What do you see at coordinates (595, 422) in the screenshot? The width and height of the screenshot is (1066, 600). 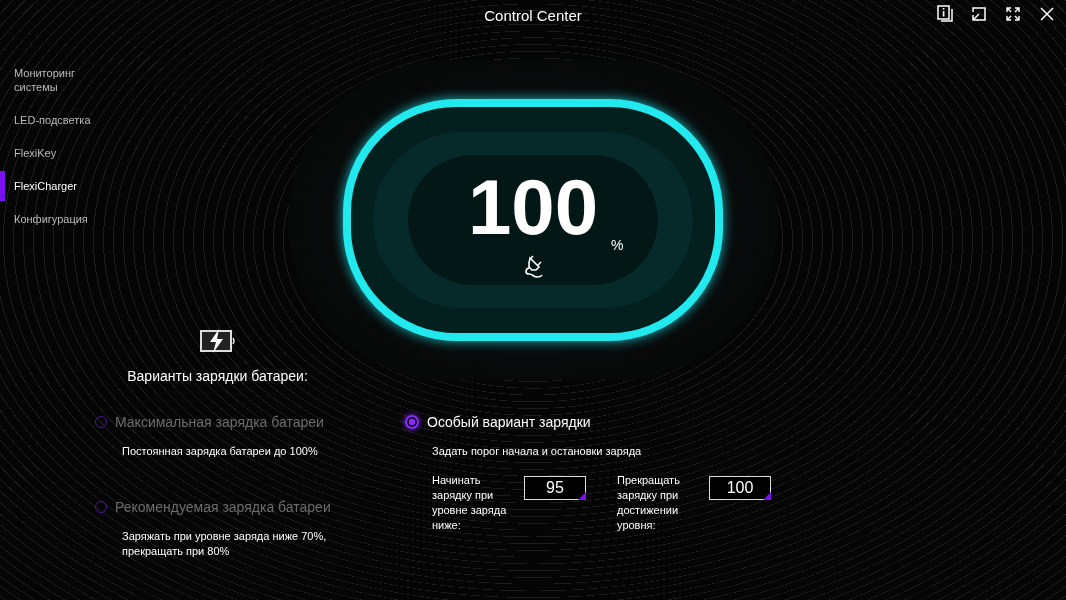 I see `charging-option-radio: Особый вариант зарядки` at bounding box center [595, 422].